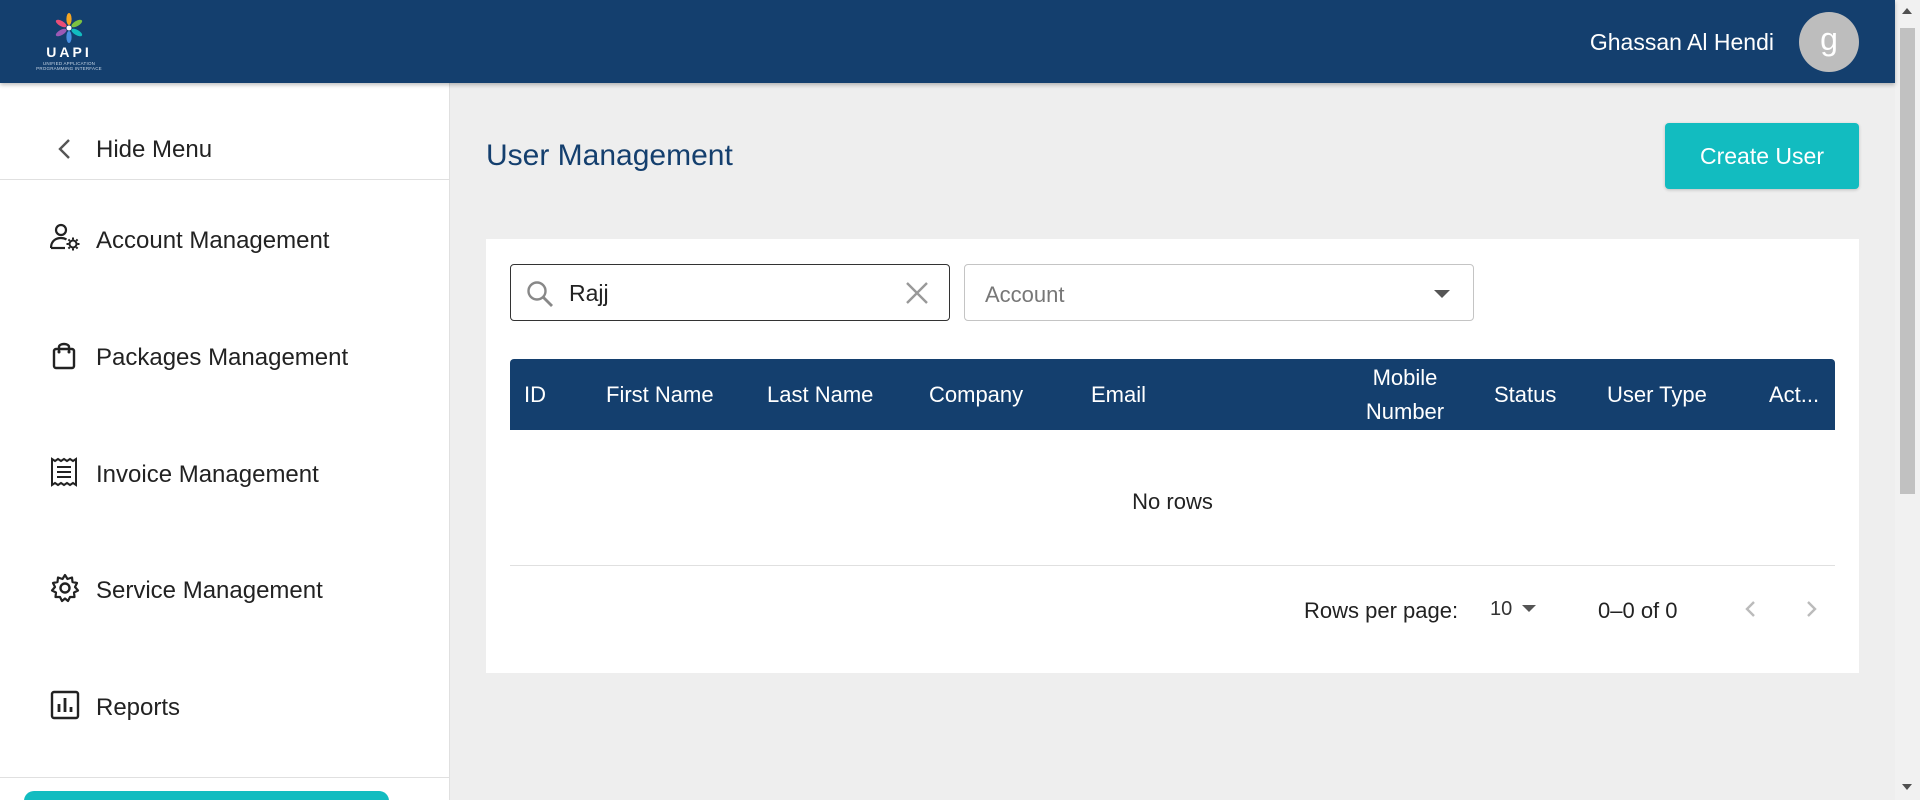 Image resolution: width=1920 pixels, height=800 pixels. What do you see at coordinates (535, 394) in the screenshot?
I see `column-header-id: ID` at bounding box center [535, 394].